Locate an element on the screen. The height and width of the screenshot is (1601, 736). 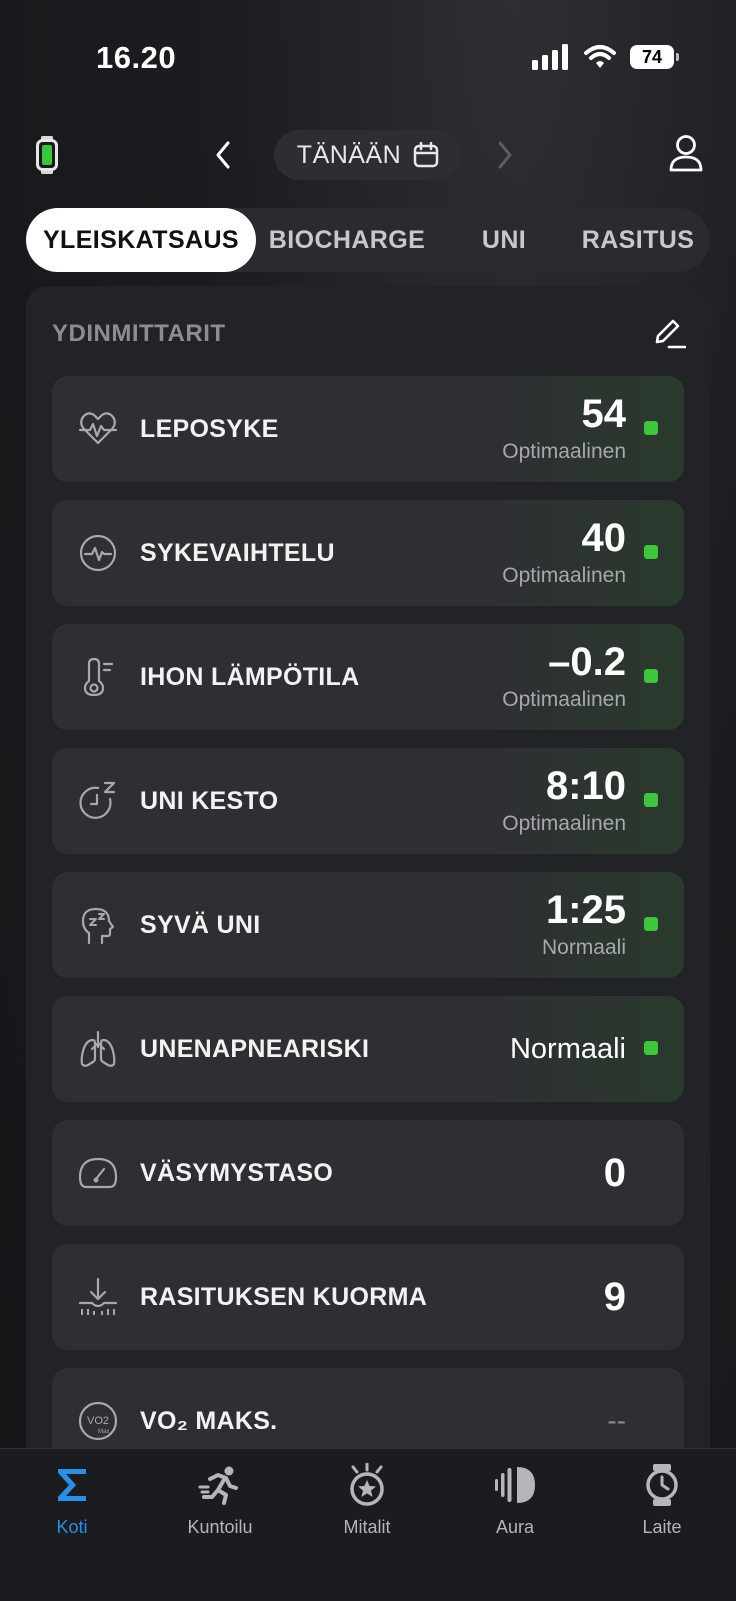
lungs-icon is located at coordinates (98, 1048).